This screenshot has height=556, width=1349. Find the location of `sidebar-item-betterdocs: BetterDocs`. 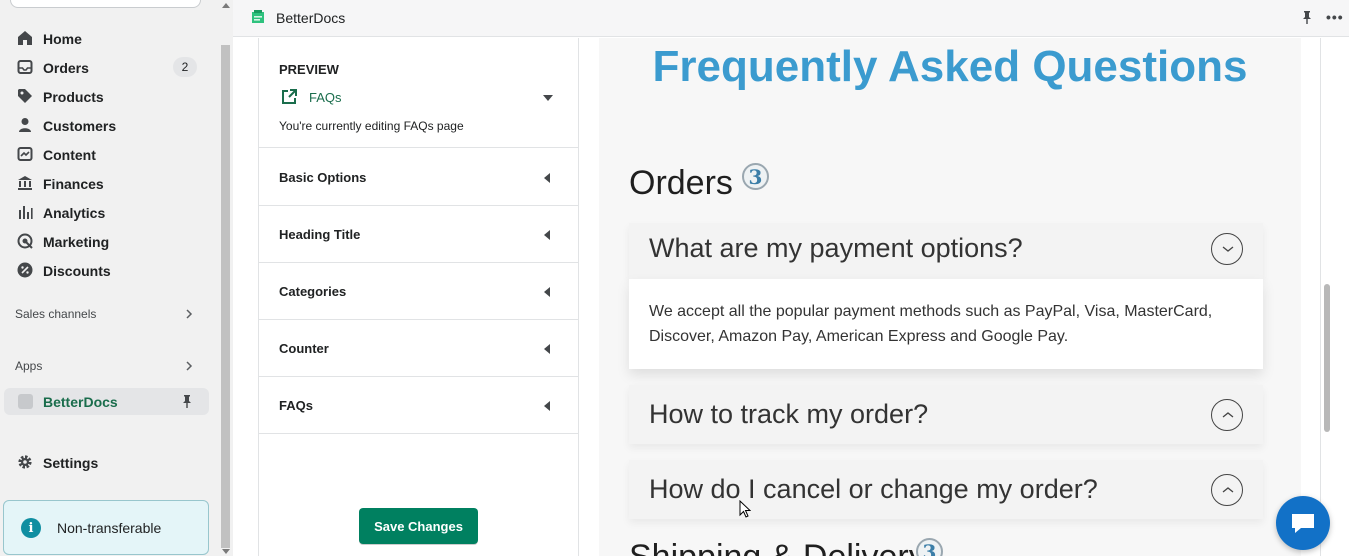

sidebar-item-betterdocs: BetterDocs is located at coordinates (106, 401).